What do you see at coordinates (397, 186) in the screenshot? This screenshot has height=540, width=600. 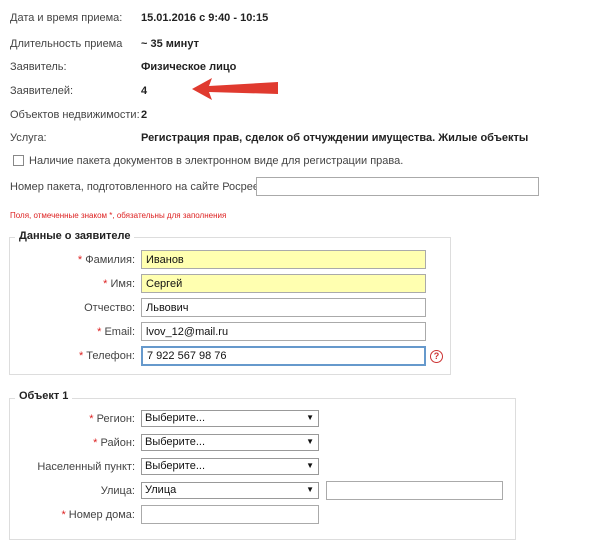 I see `package-number-input` at bounding box center [397, 186].